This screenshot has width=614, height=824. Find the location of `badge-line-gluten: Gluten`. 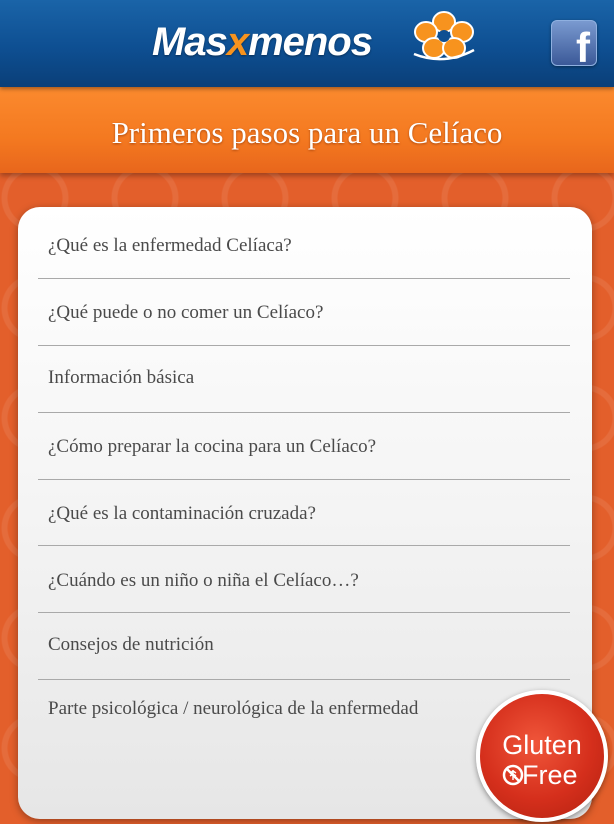

badge-line-gluten: Gluten is located at coordinates (542, 745).